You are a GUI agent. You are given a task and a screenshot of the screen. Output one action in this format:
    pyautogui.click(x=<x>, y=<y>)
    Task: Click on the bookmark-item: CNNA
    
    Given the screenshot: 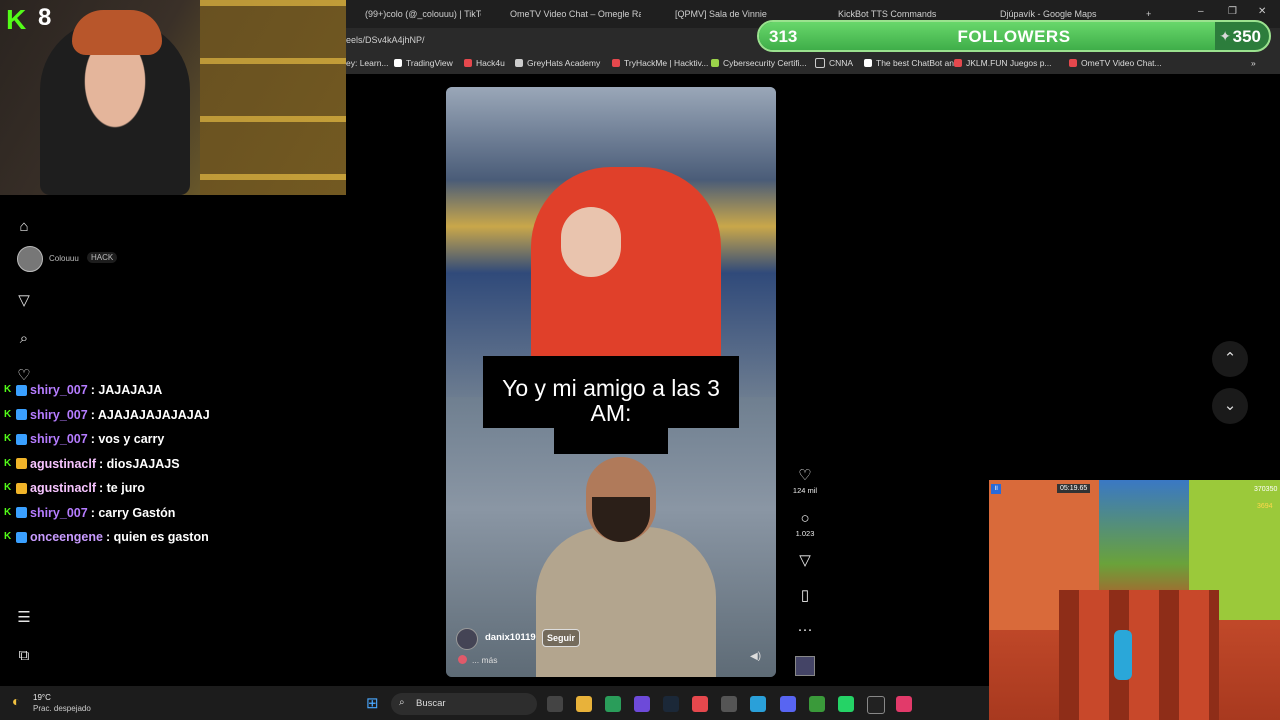 What is the action you would take?
    pyautogui.click(x=834, y=63)
    